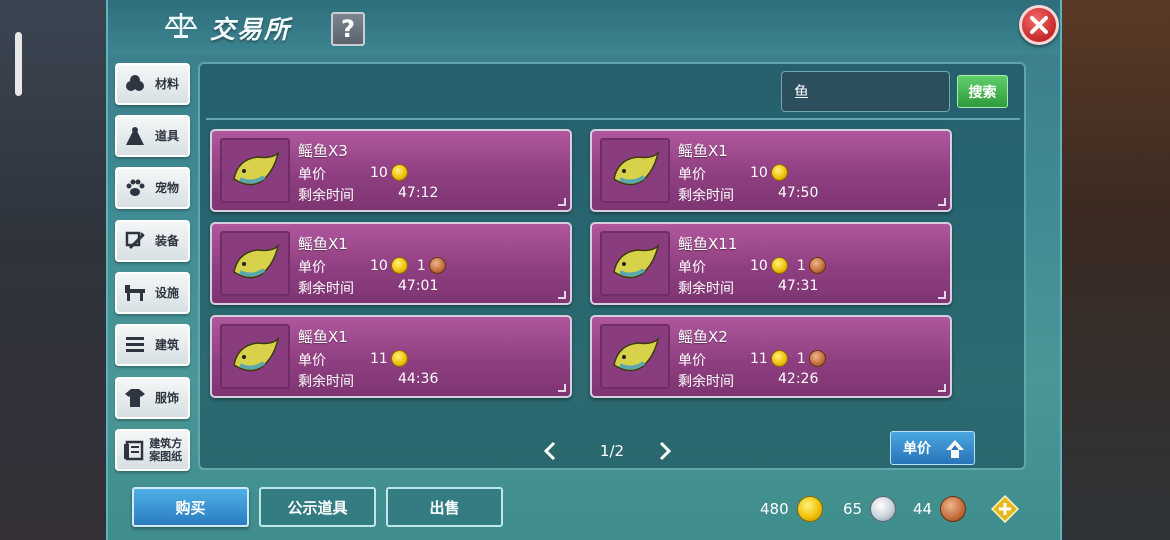 This screenshot has height=540, width=1170. I want to click on add-currency-button, so click(1005, 509).